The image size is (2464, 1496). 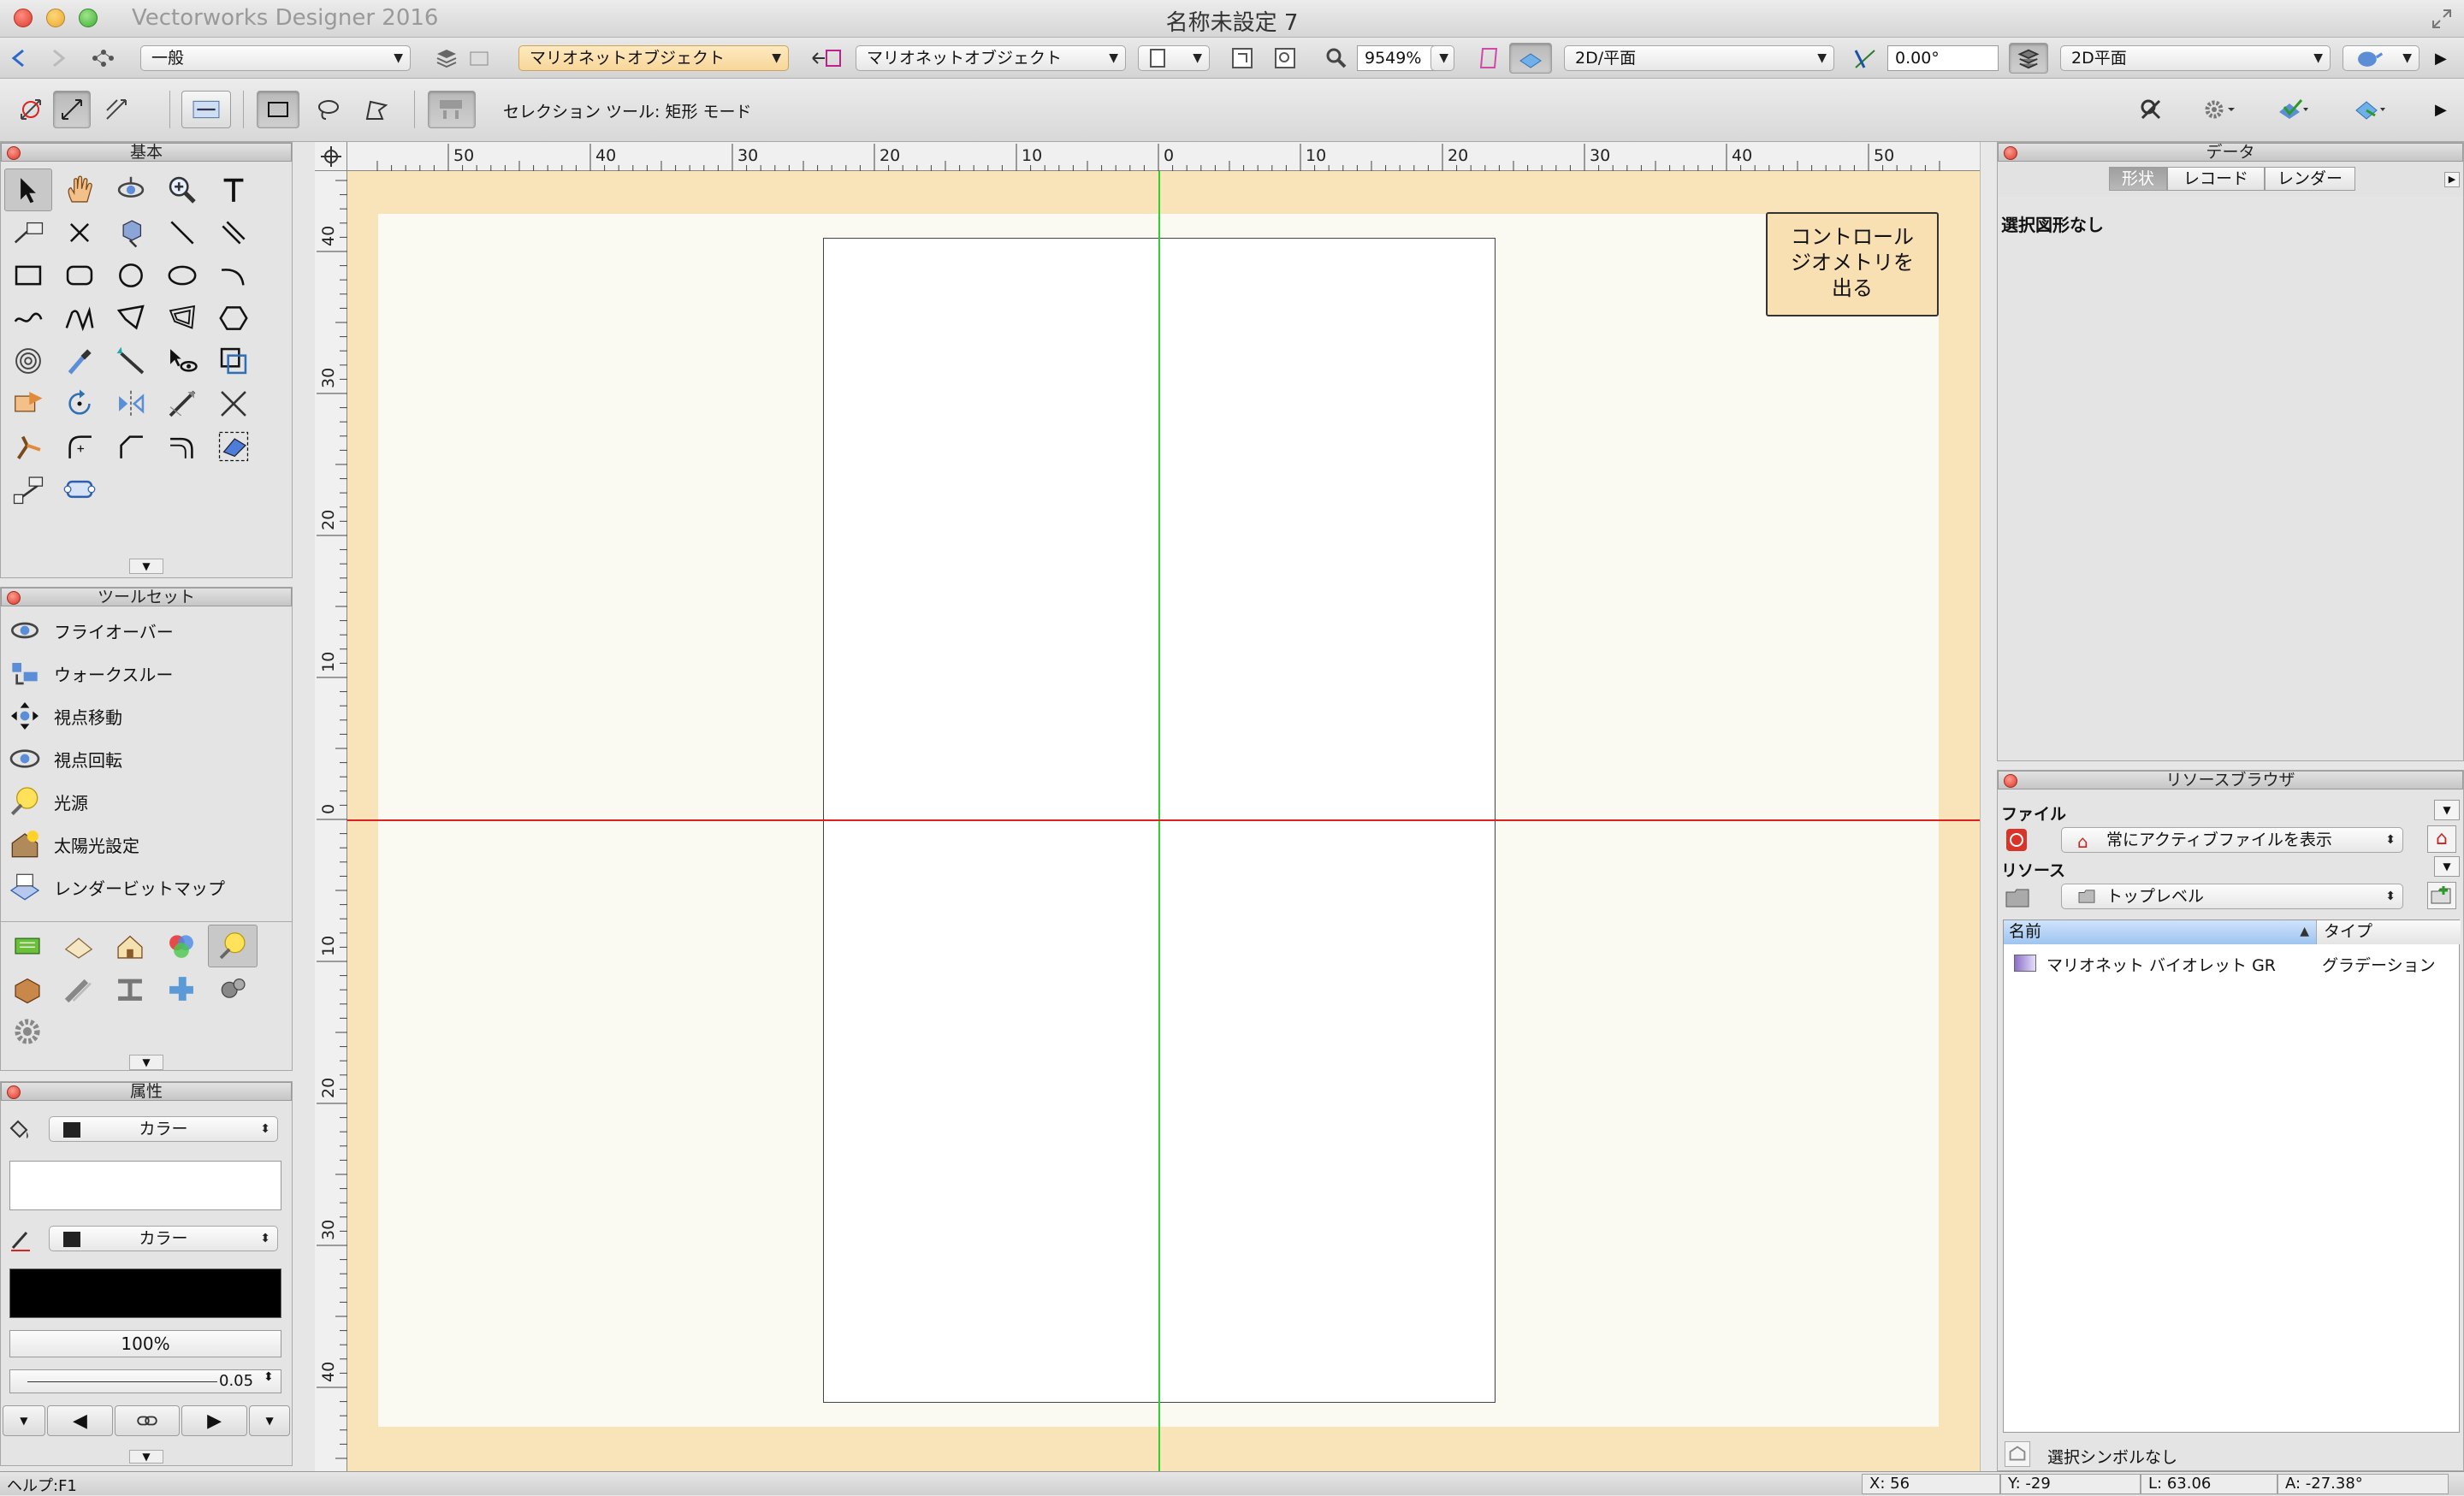 I want to click on toolset-item-light-source: 光源, so click(x=48, y=801).